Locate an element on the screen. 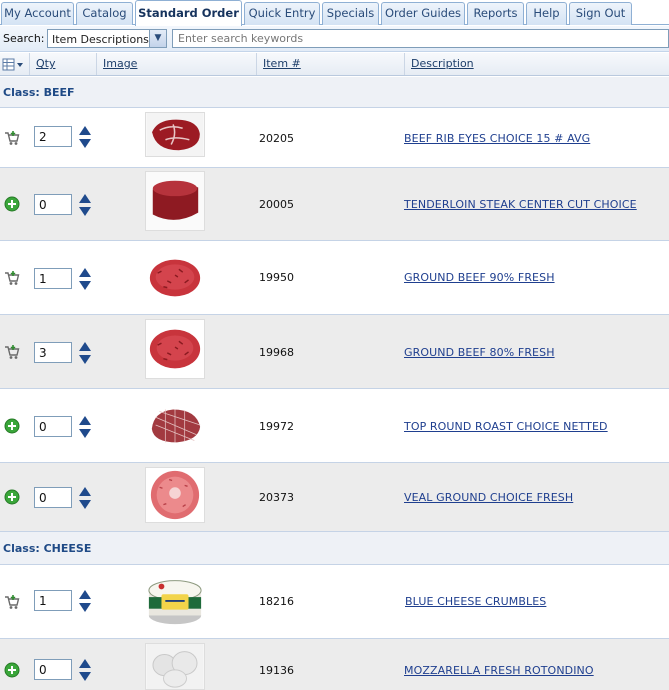  item-number: 20205 is located at coordinates (276, 138).